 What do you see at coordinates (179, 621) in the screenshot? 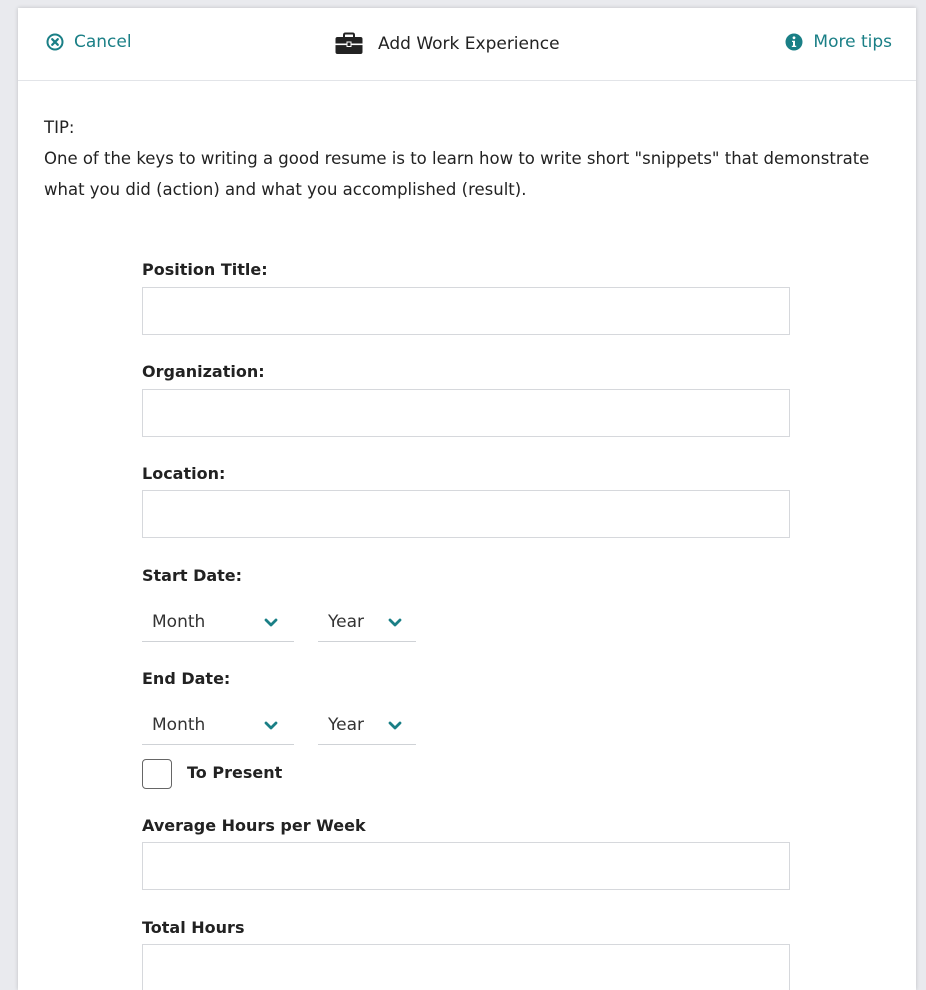
I see `start-month-value: Month` at bounding box center [179, 621].